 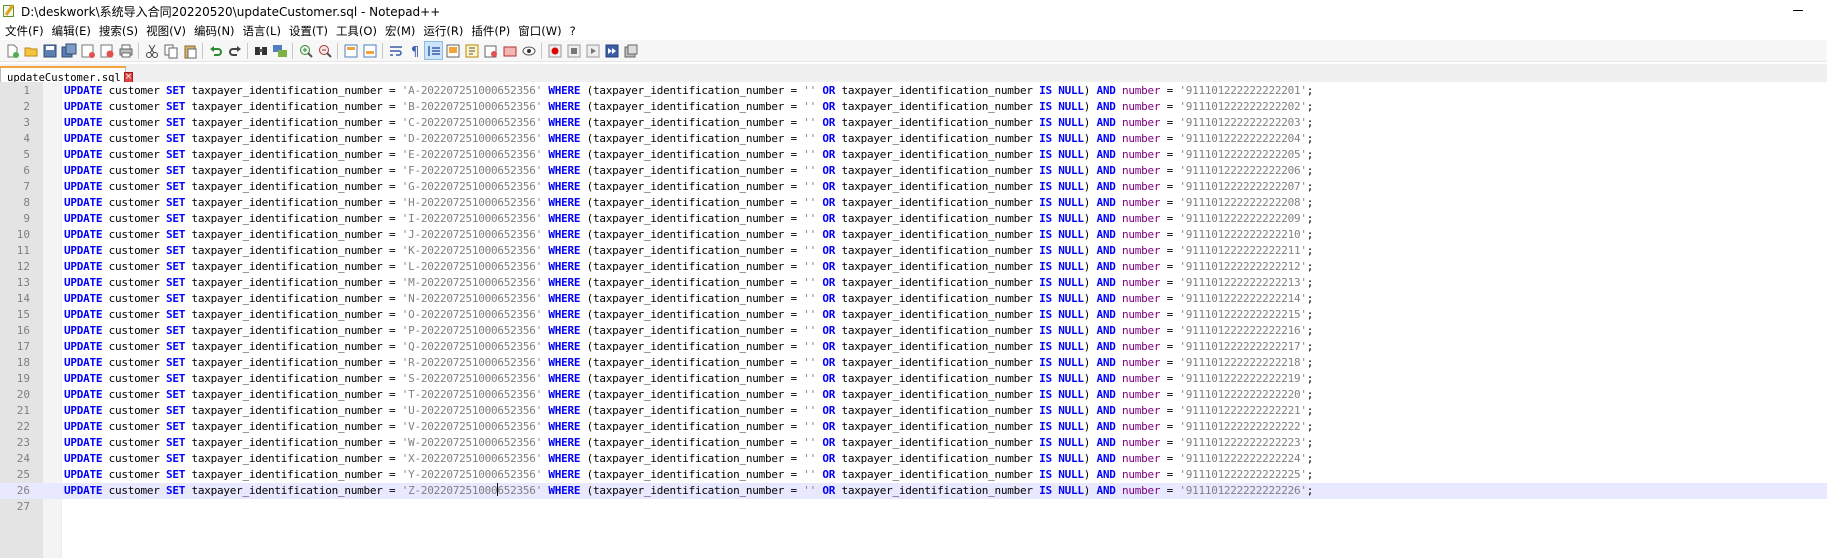 What do you see at coordinates (87, 50) in the screenshot?
I see `close-button` at bounding box center [87, 50].